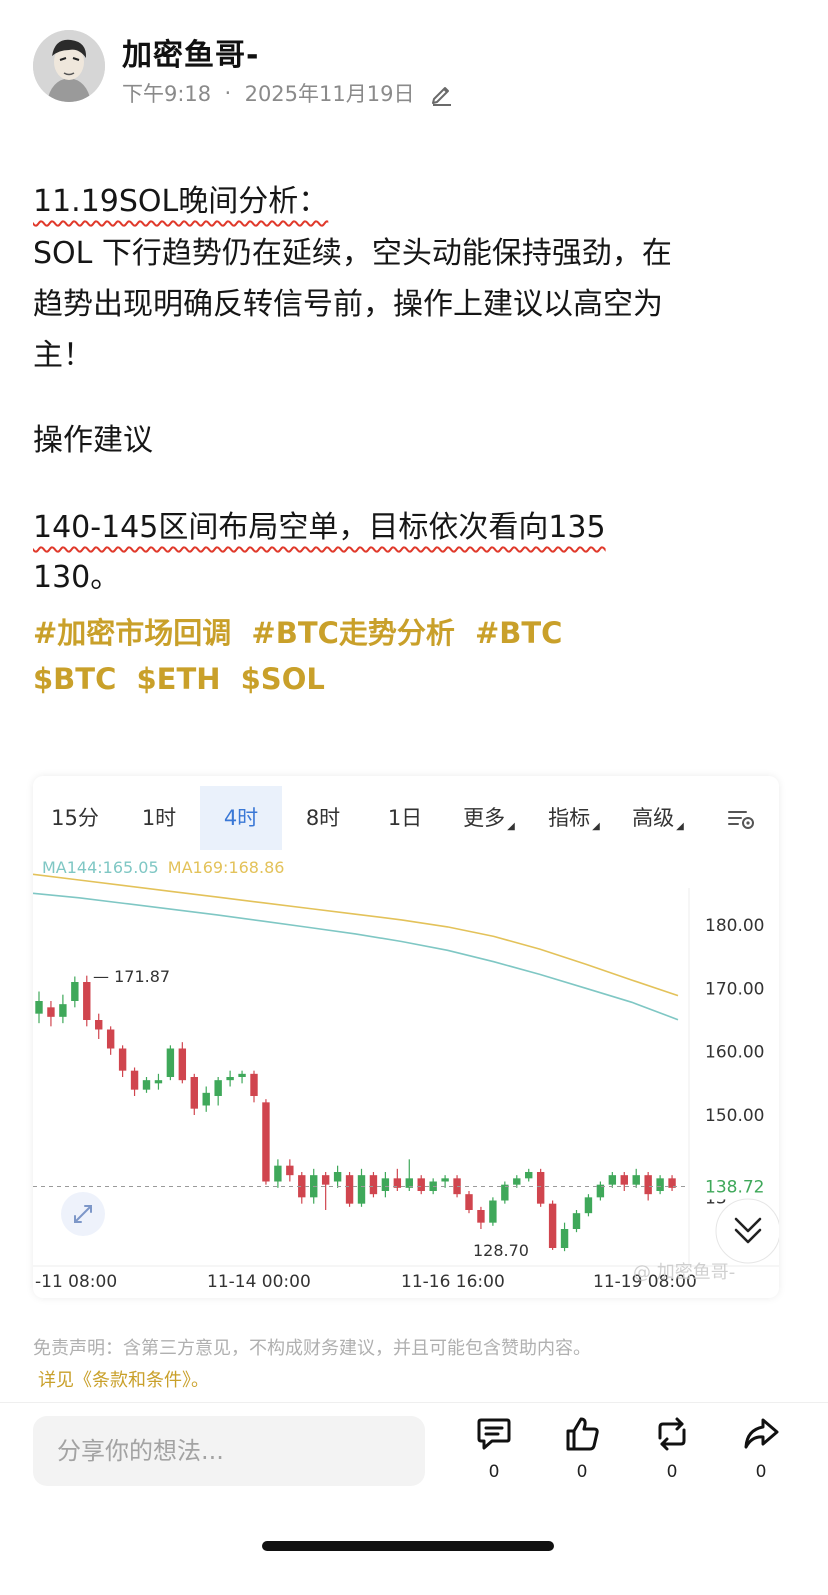 Image resolution: width=828 pixels, height=1595 pixels. I want to click on thumbs-up-icon, so click(582, 1434).